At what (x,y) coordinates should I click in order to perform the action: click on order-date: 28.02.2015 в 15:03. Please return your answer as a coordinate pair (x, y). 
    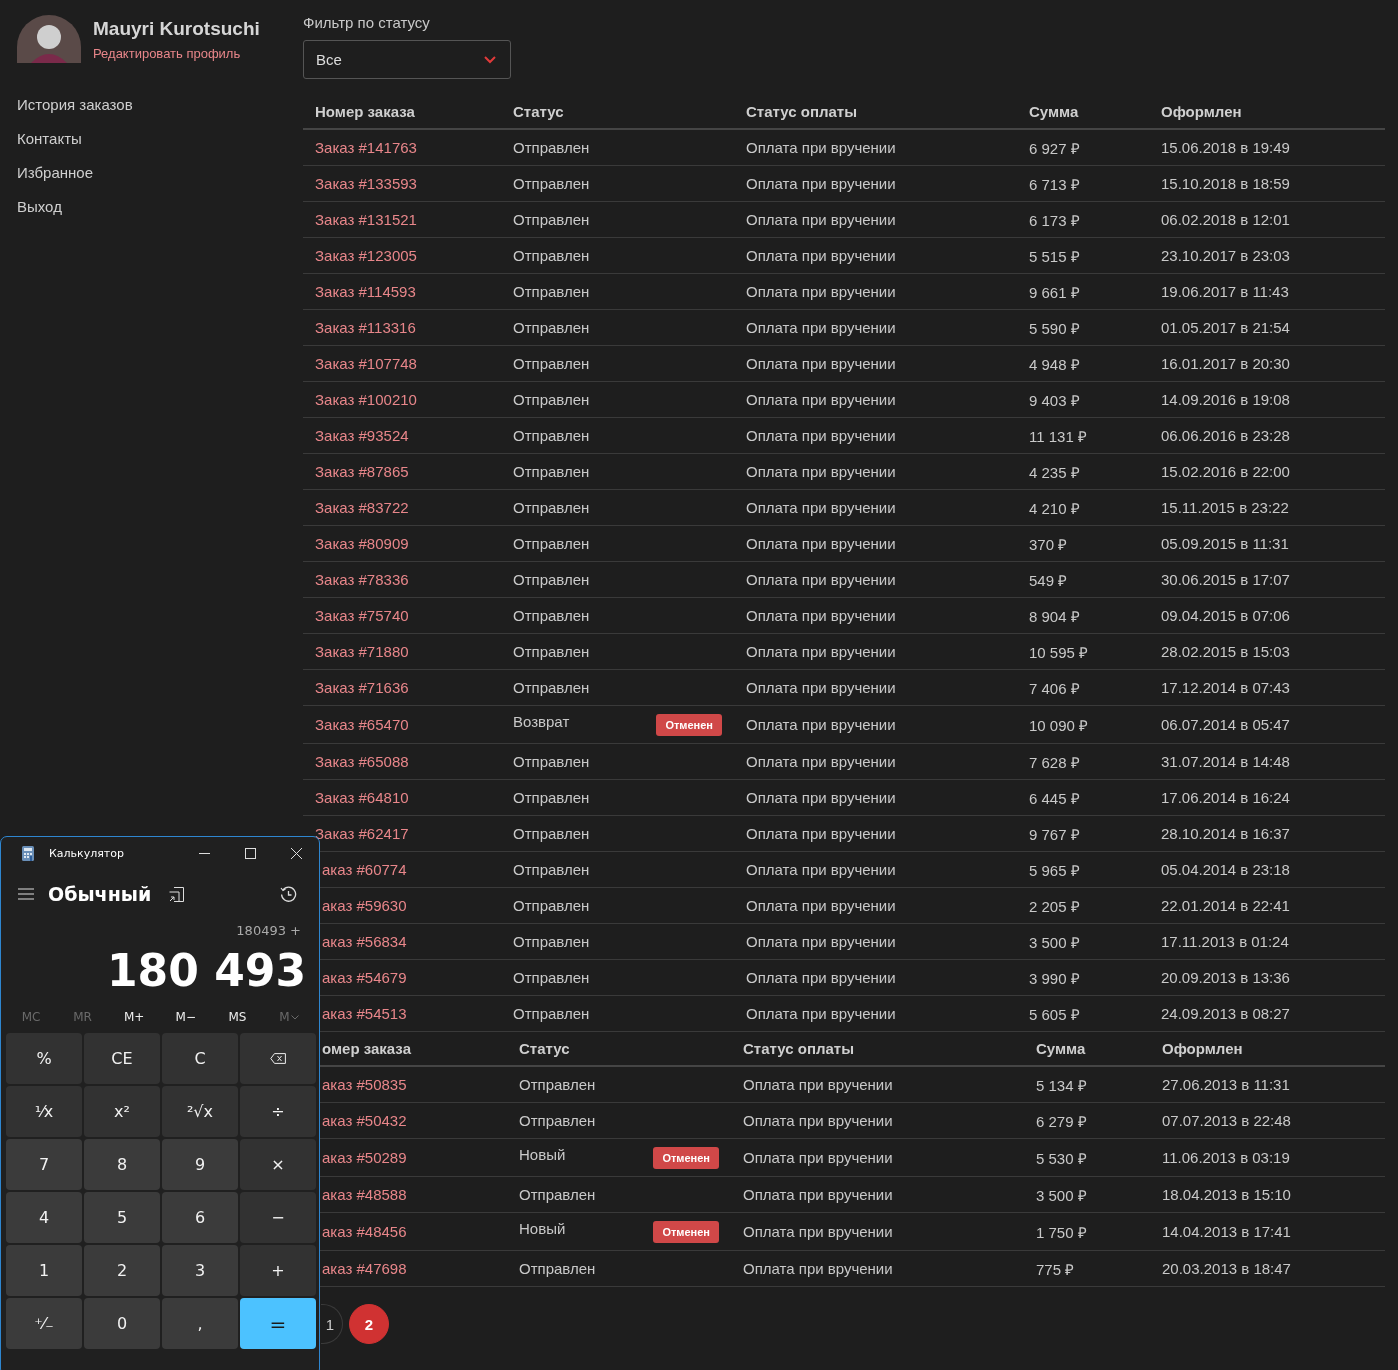
    Looking at the image, I should click on (1225, 651).